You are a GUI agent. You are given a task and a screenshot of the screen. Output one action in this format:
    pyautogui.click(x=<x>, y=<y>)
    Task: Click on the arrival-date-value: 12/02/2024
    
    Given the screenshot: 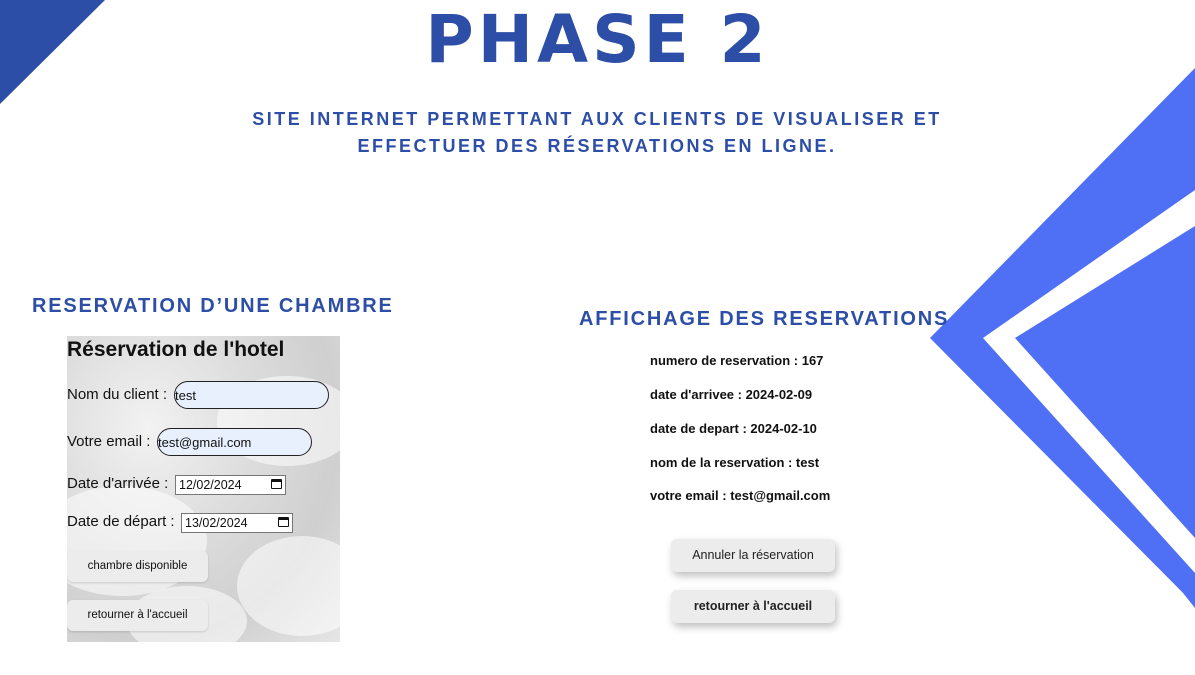 What is the action you would take?
    pyautogui.click(x=210, y=485)
    